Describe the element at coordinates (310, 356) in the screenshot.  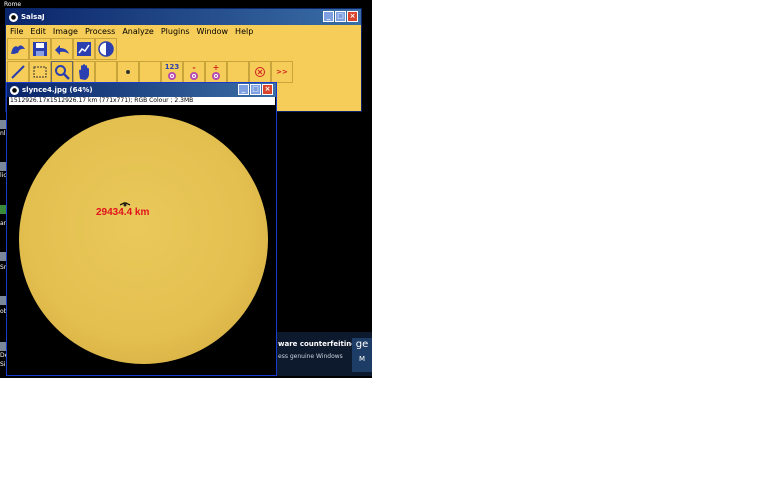
I see `notice-line-2: ess genuine Windows` at that location.